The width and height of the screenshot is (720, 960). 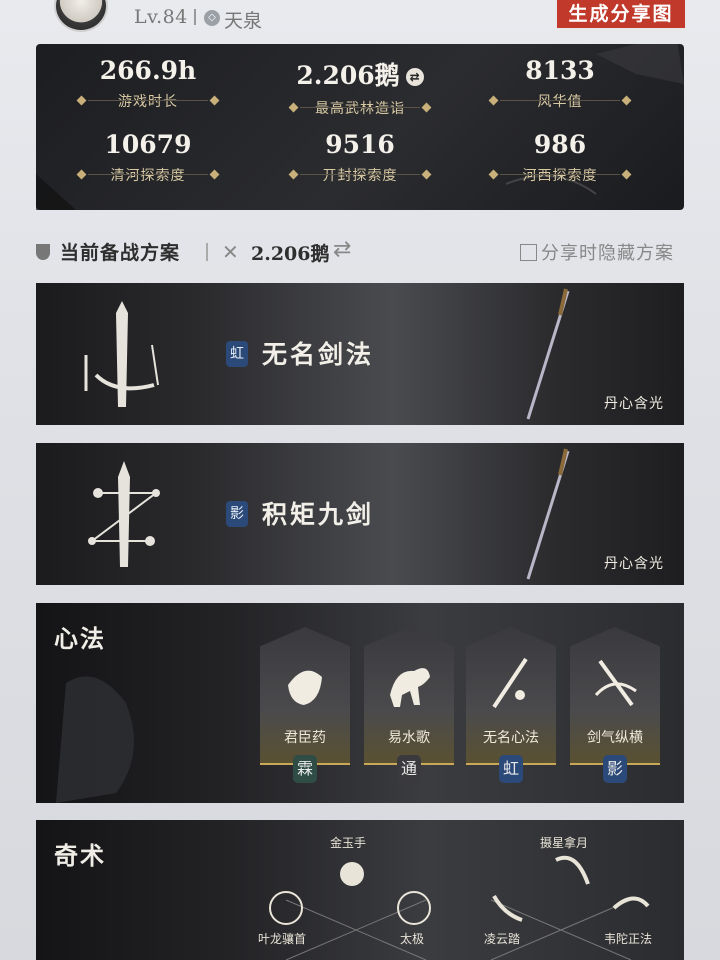 I want to click on skill-name: 无名心法, so click(x=511, y=738).